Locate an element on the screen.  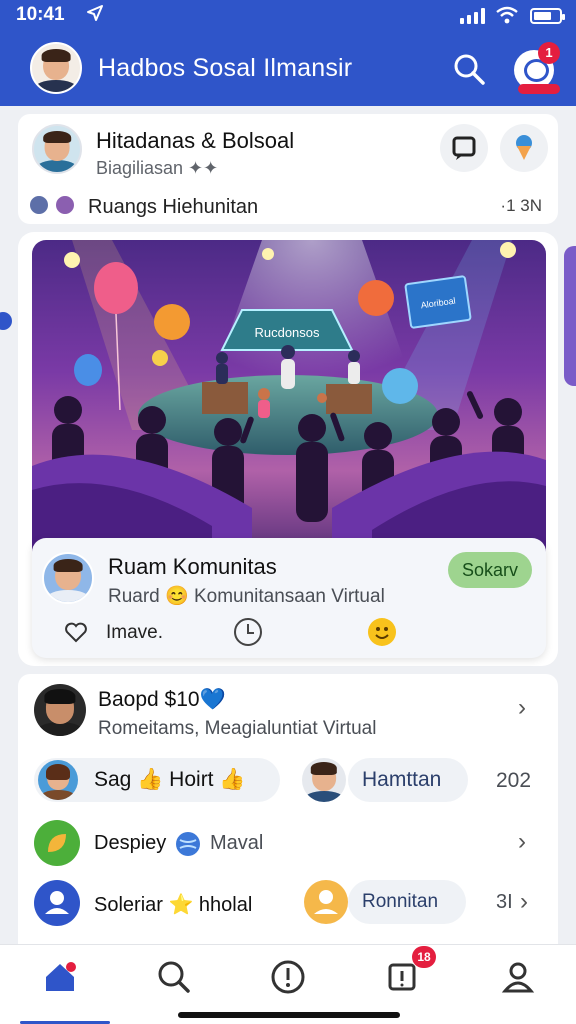
list-item-title: Soleriar ⭐ hholal is located at coordinates (173, 904).